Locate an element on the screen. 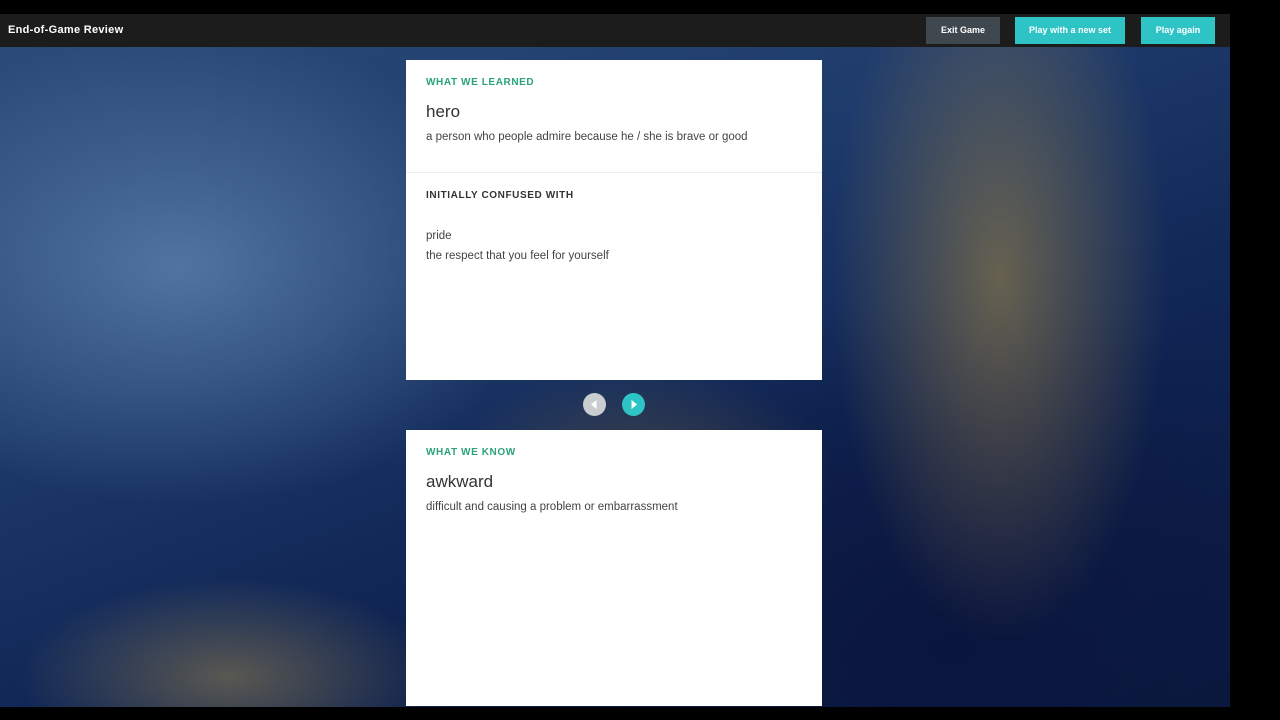 The image size is (1280, 720). known-word: awkward is located at coordinates (460, 481).